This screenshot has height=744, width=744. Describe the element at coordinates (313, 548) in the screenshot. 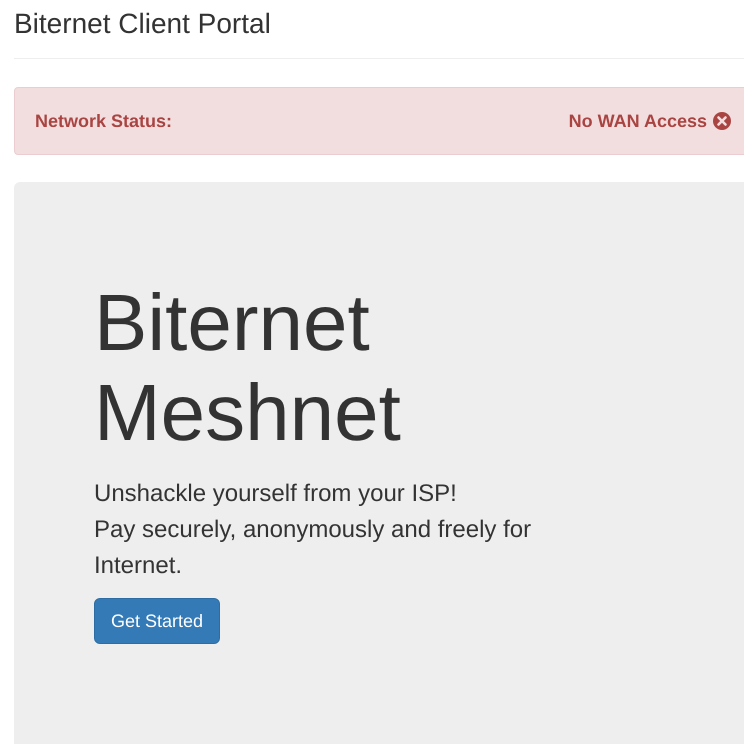

I see `hero-text: Pay securely, anonymously and freely for Internet.` at that location.